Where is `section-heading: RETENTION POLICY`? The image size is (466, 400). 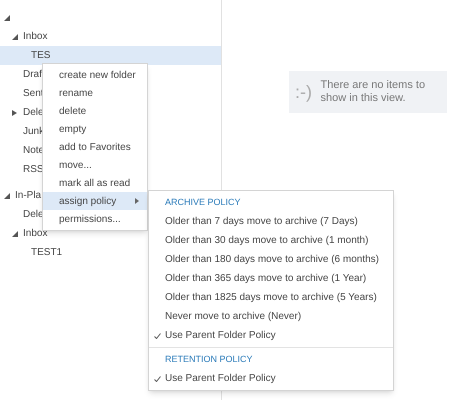
section-heading: RETENTION POLICY is located at coordinates (209, 359).